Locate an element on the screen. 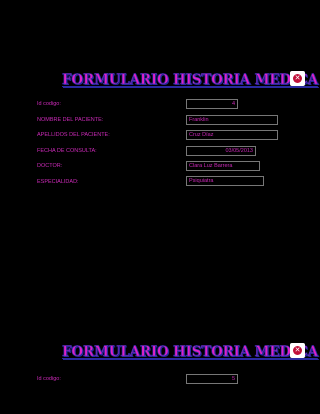 This screenshot has height=414, width=320. close-button: ✕ is located at coordinates (297, 350).